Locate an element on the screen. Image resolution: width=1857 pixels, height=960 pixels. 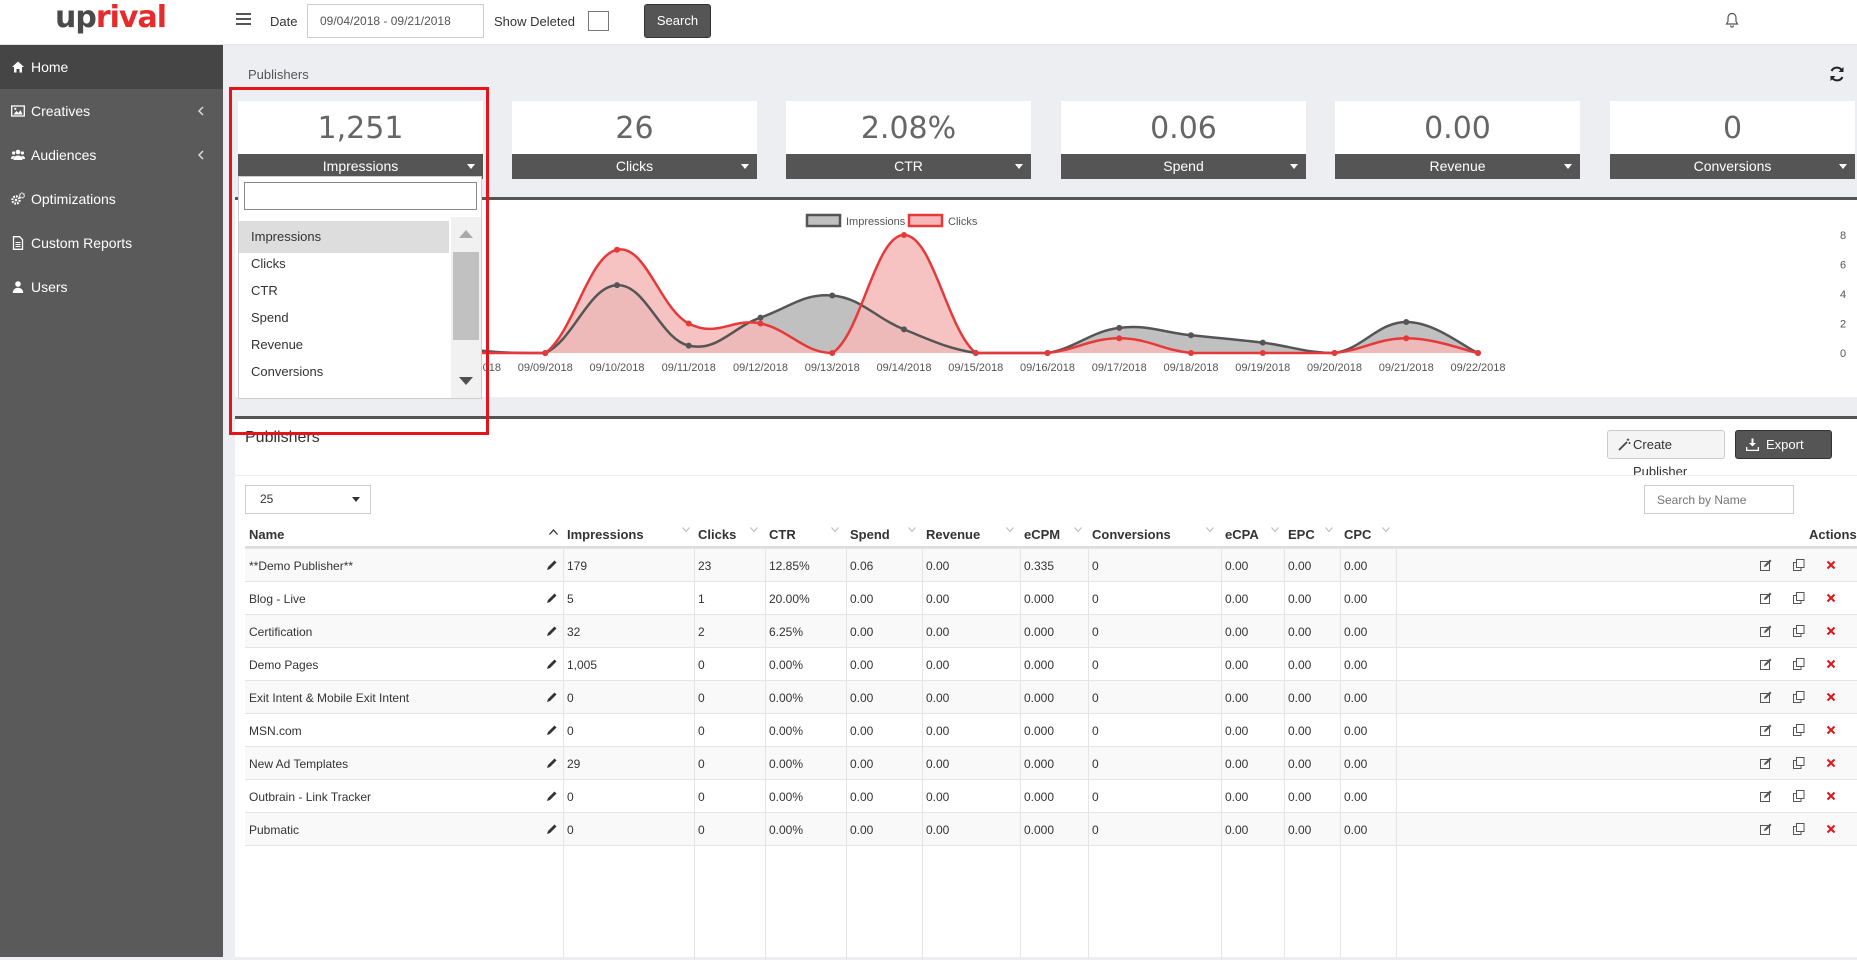
sort-asc-icon is located at coordinates (553, 532).